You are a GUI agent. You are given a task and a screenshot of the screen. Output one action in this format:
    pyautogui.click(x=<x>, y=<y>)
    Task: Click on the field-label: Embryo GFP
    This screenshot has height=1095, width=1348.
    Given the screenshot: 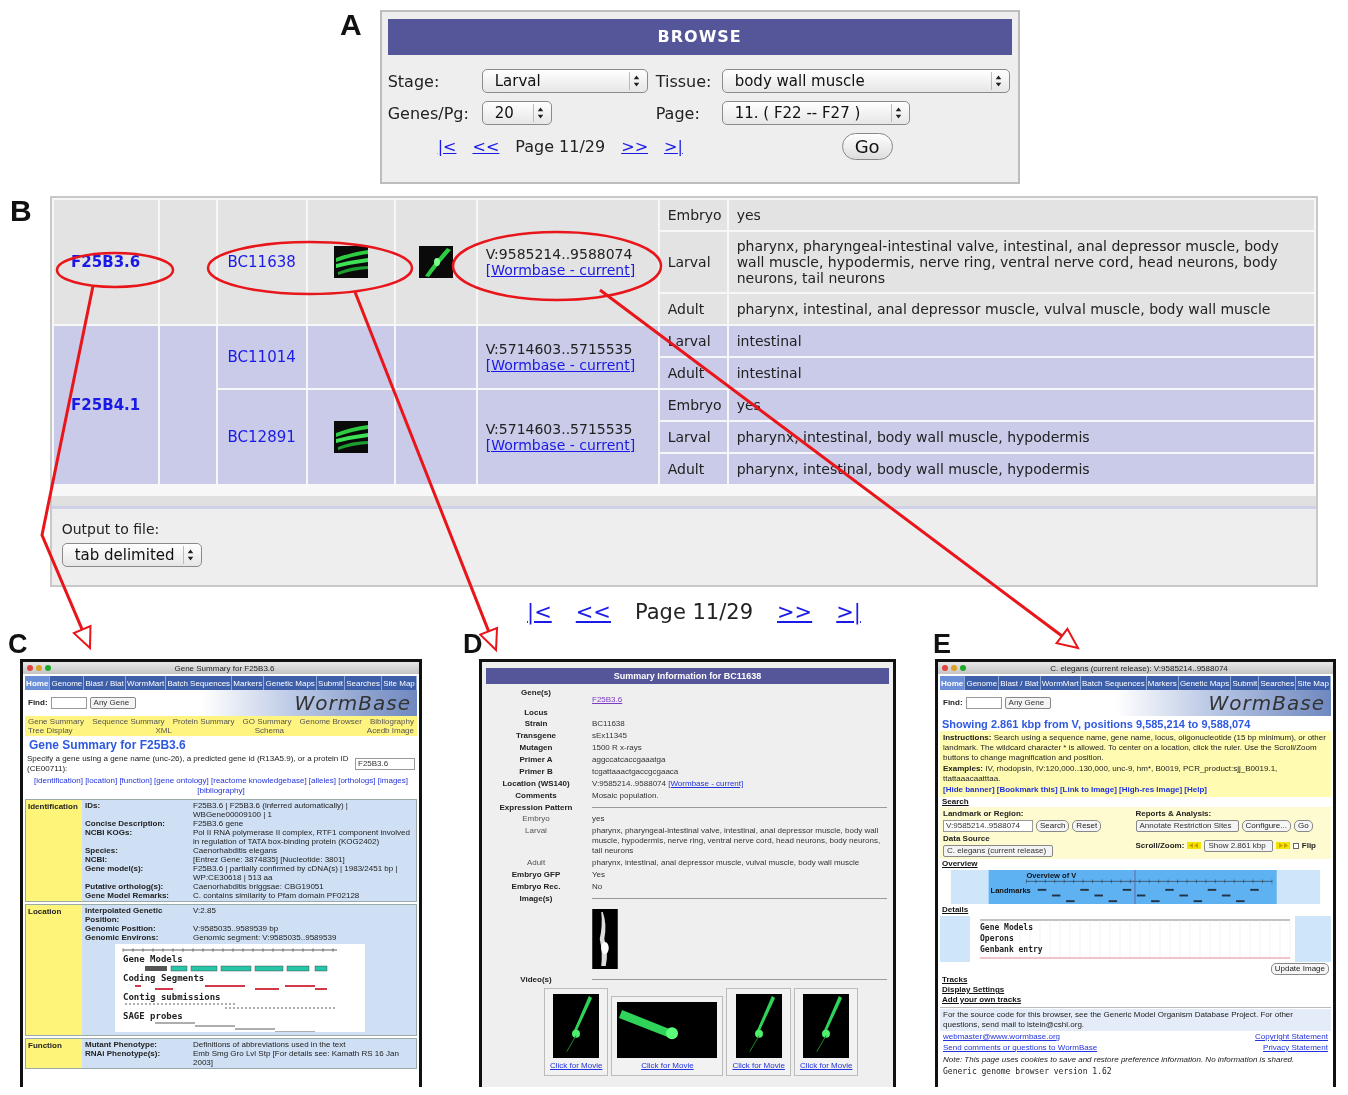 What is the action you would take?
    pyautogui.click(x=536, y=874)
    